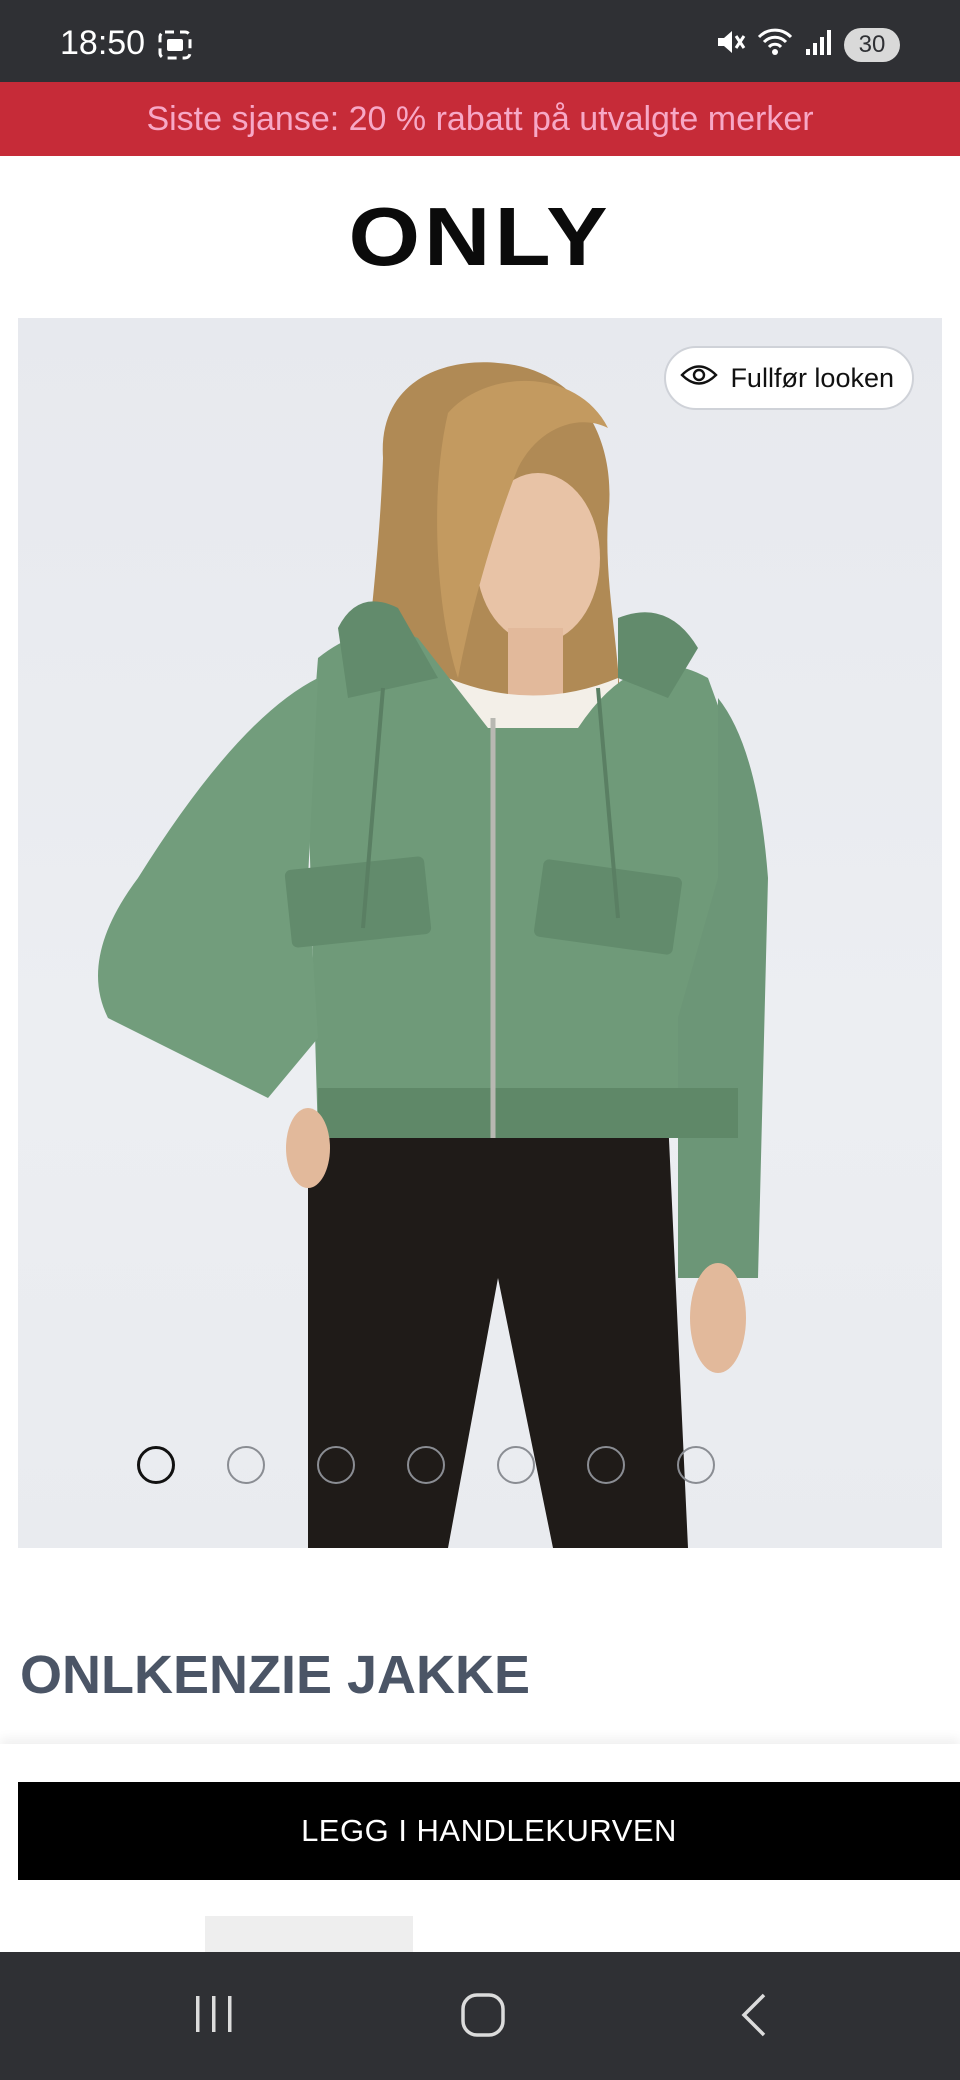 The height and width of the screenshot is (2080, 960). Describe the element at coordinates (872, 44) in the screenshot. I see `battery-indicator: 30` at that location.